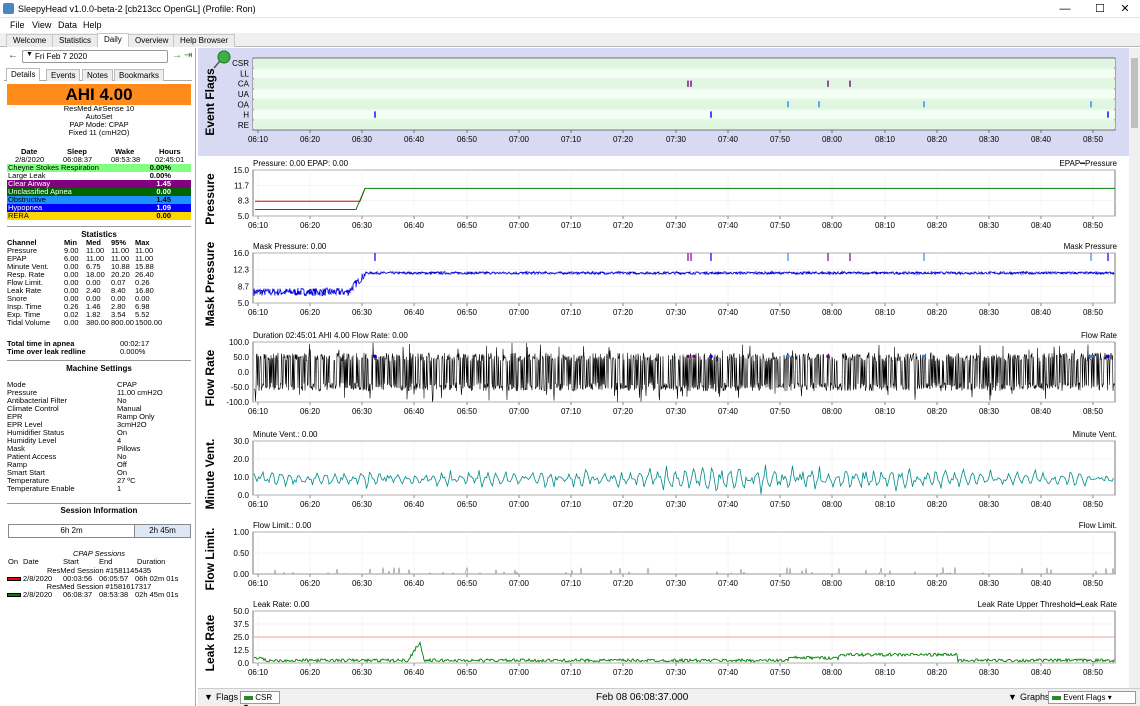  I want to click on tab-statistics: Statistics, so click(75, 40).